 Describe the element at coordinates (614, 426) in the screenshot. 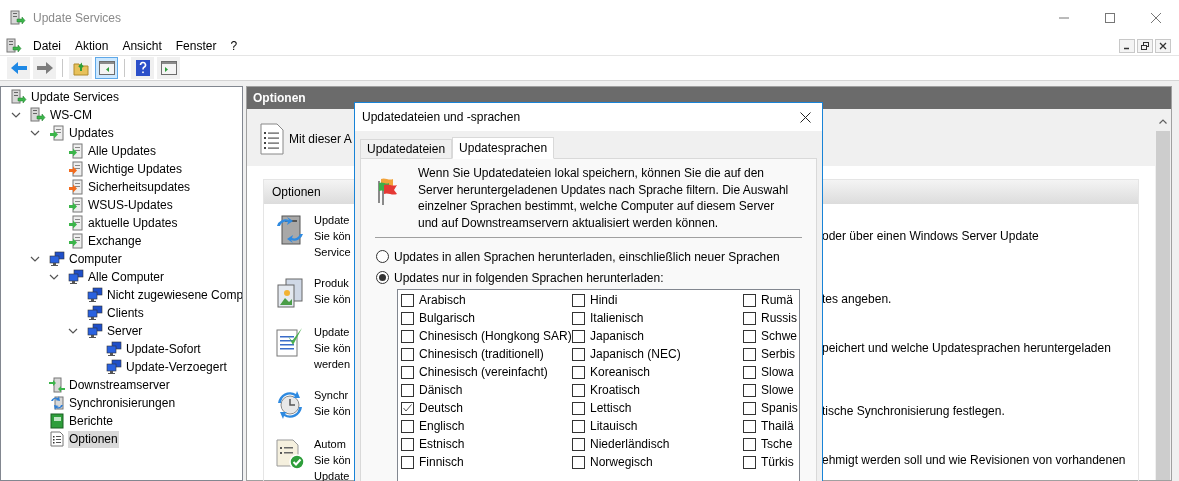

I see `language-label: Litauisch` at that location.